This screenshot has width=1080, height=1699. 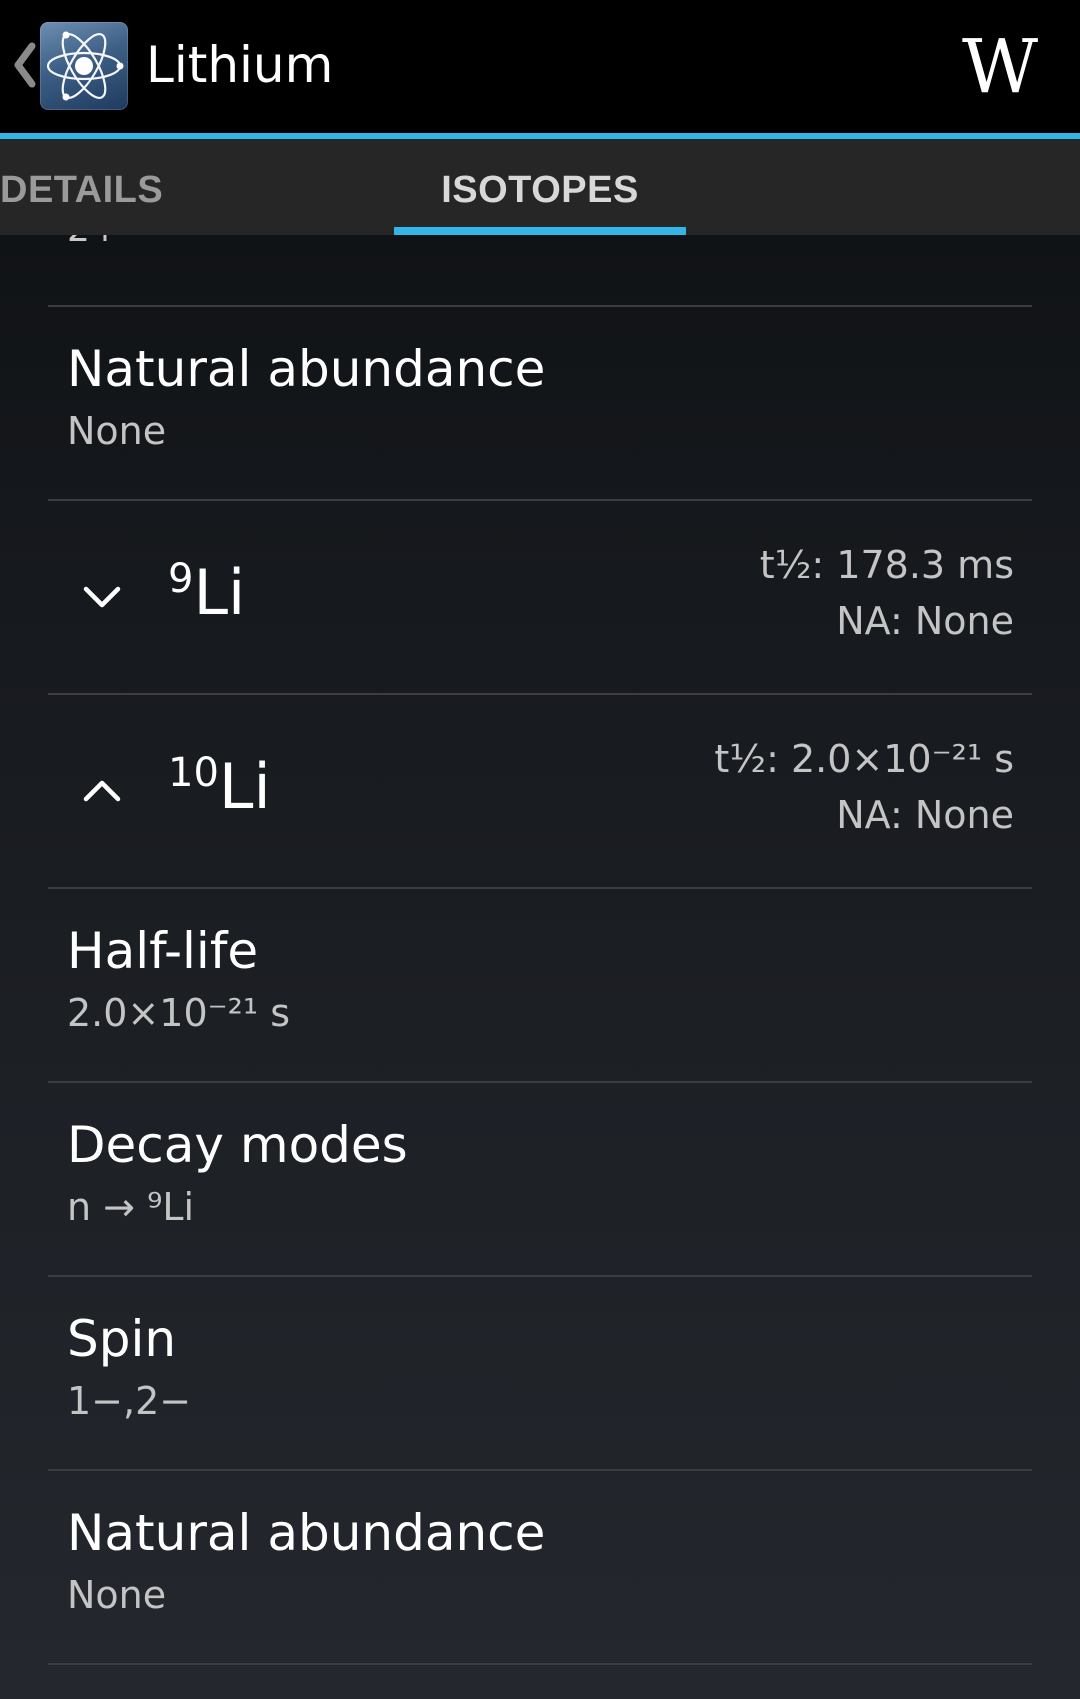 I want to click on atom-icon, so click(x=84, y=66).